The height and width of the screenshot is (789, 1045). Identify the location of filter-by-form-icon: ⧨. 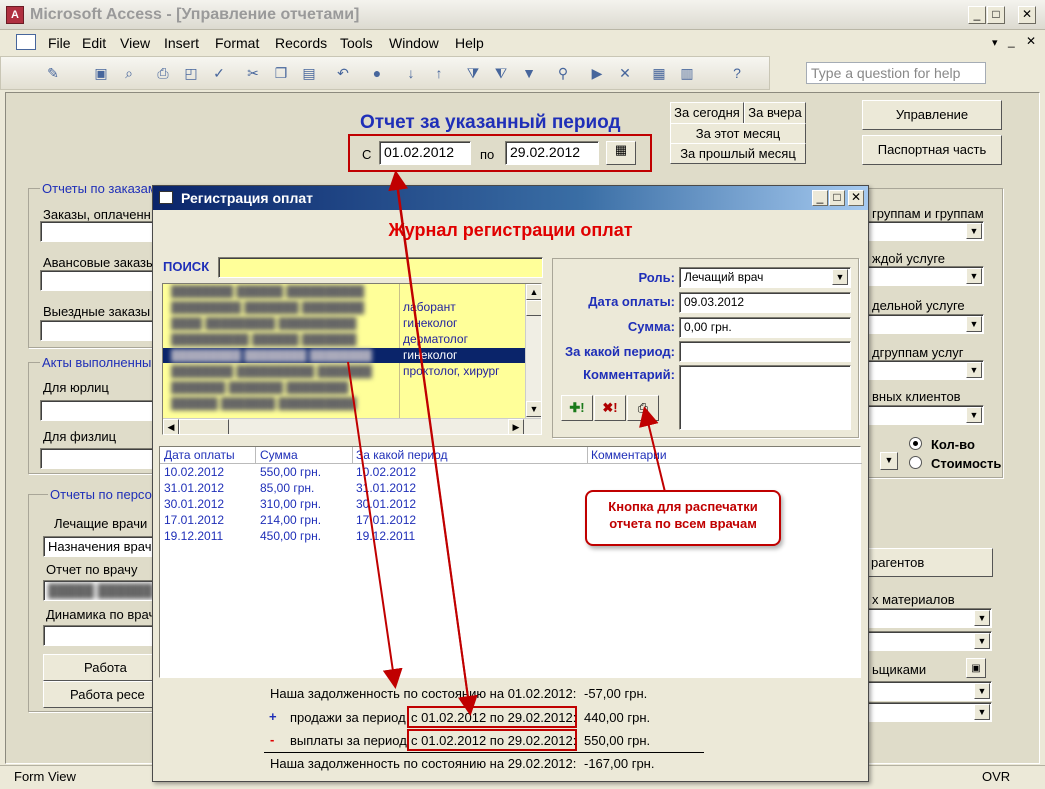
(501, 73).